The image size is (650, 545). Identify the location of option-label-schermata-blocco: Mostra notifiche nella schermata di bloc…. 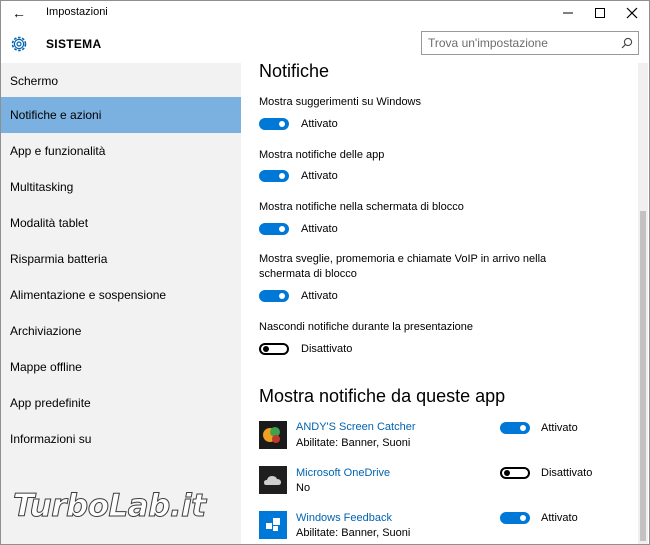
(361, 207).